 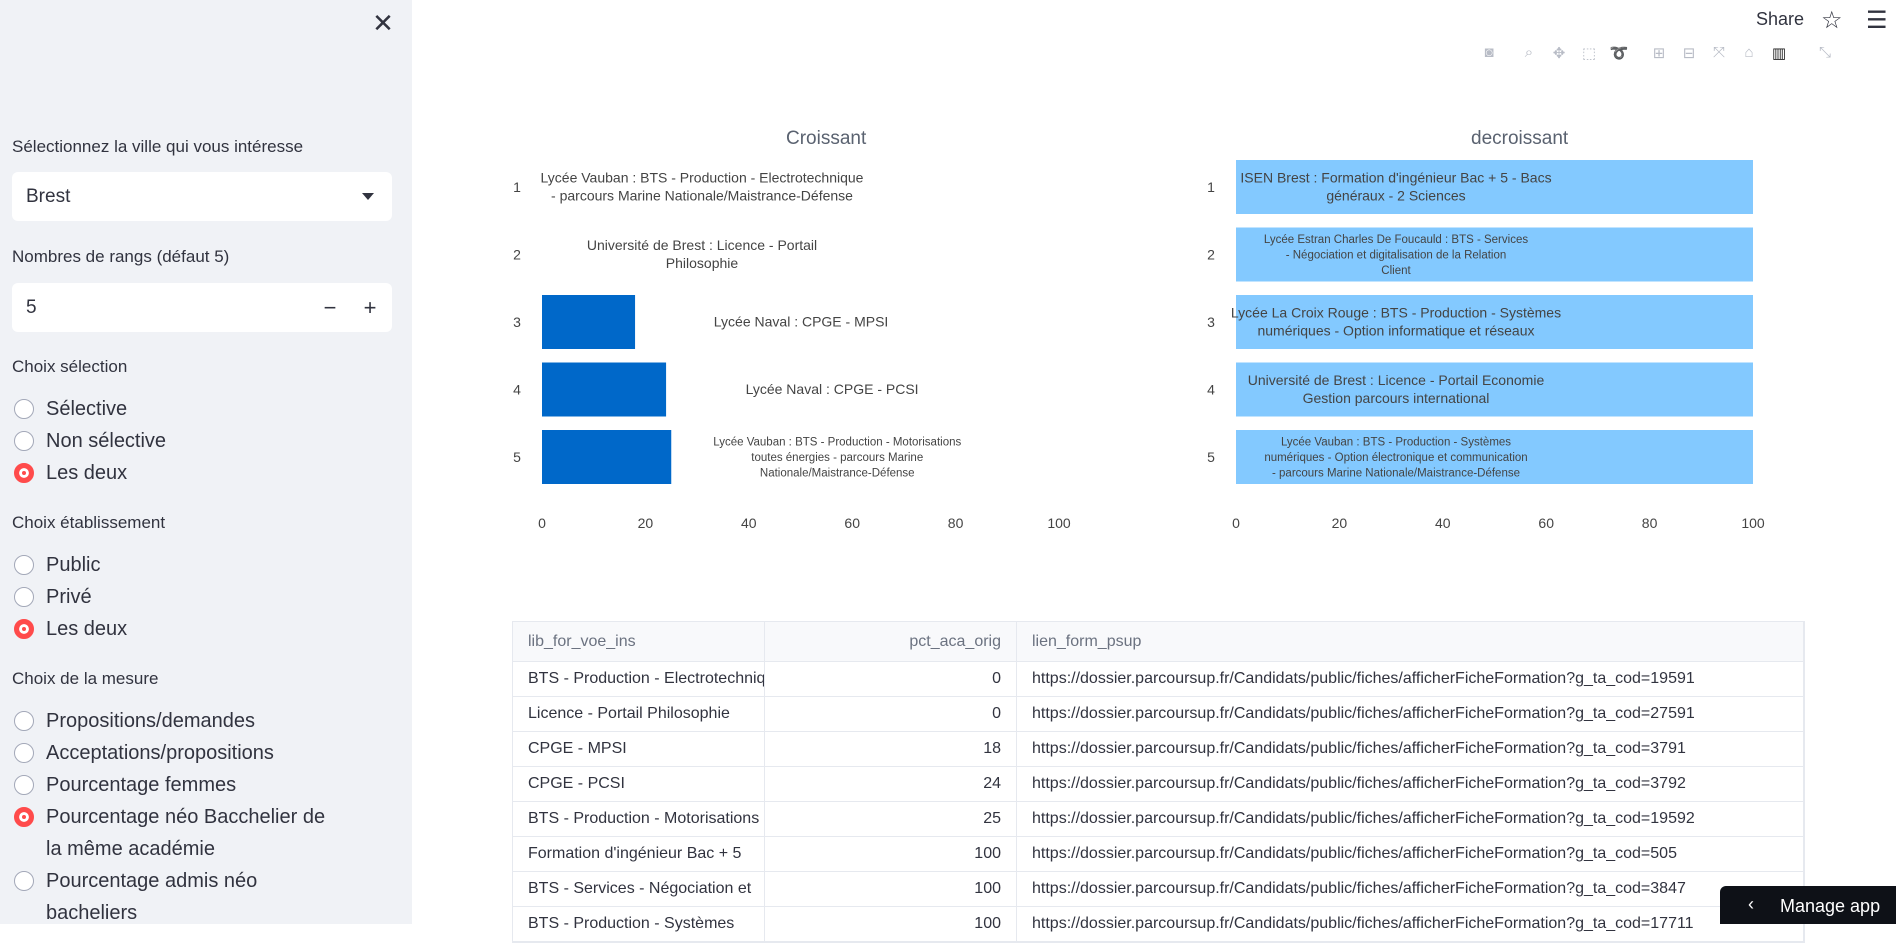 What do you see at coordinates (202, 307) in the screenshot?
I see `ranks-input: 5 − +` at bounding box center [202, 307].